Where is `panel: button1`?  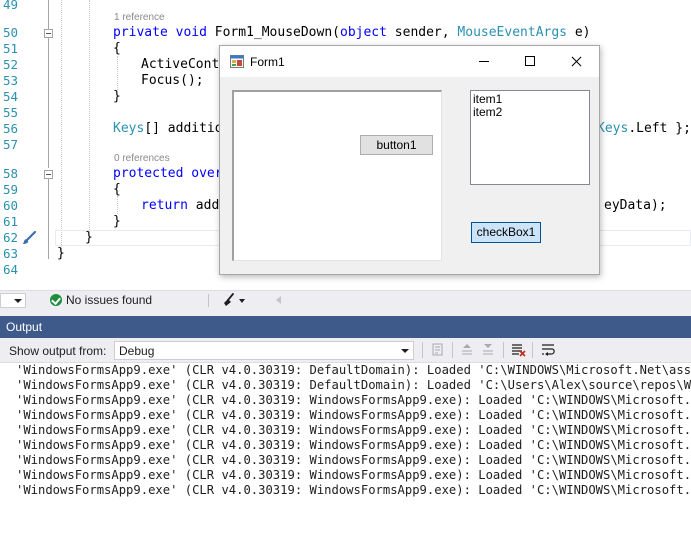 panel: button1 is located at coordinates (337, 175).